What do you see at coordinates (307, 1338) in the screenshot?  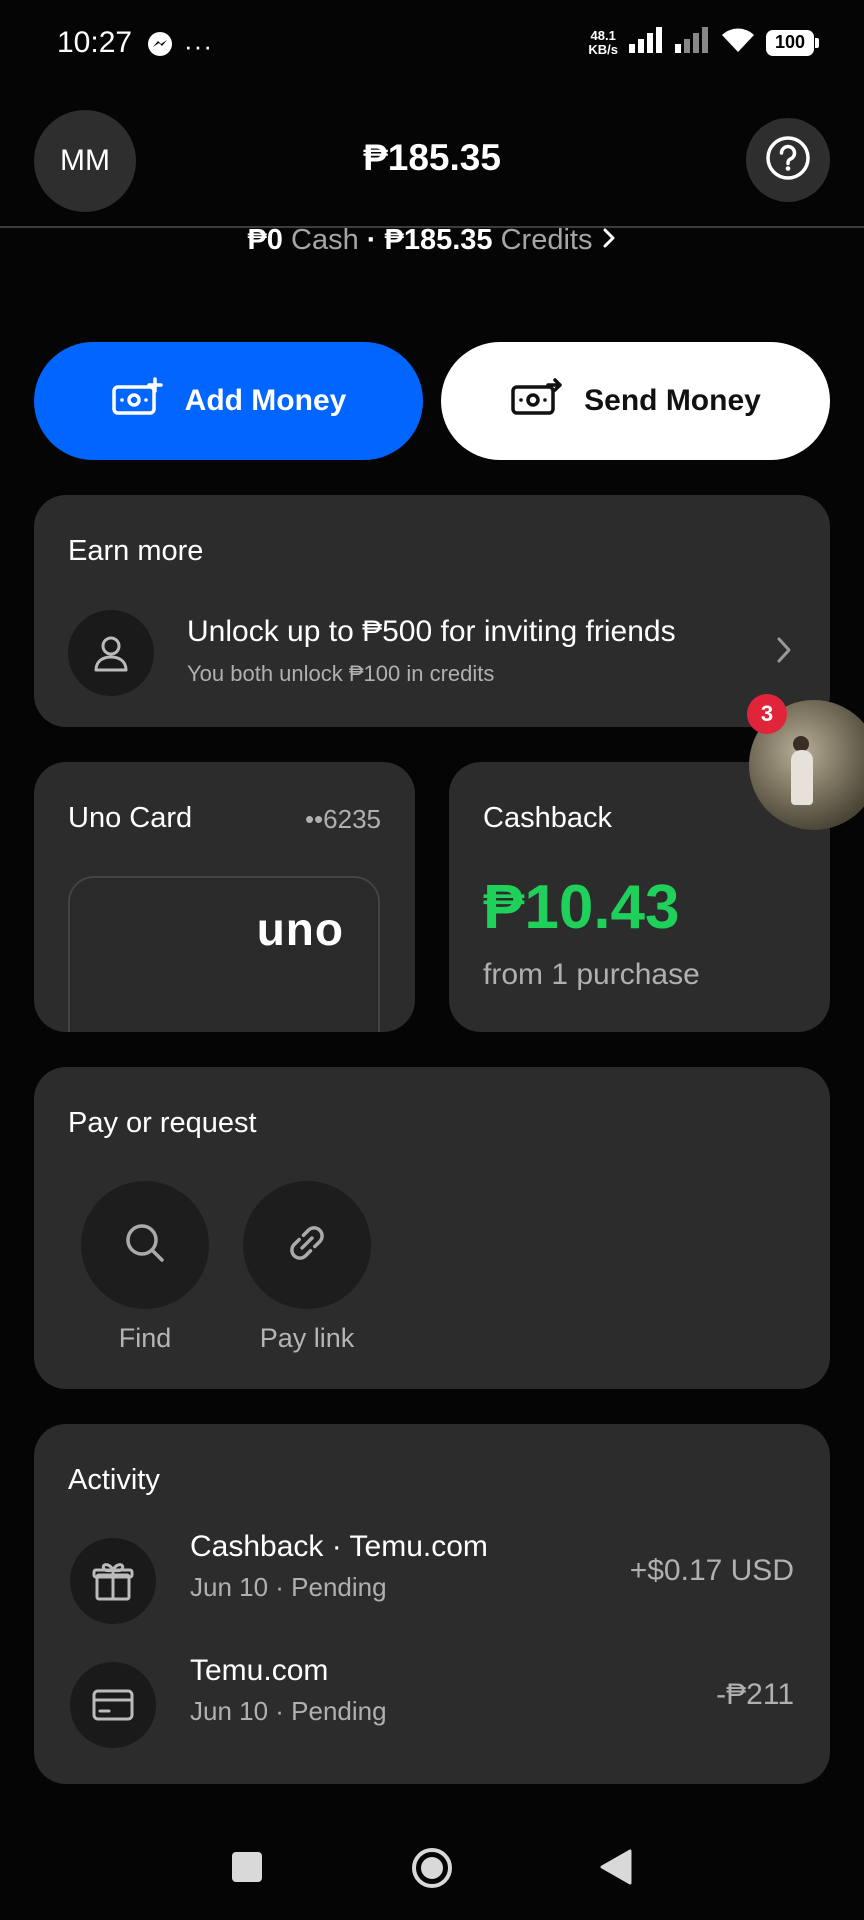 I see `pay-link-label: Pay link` at bounding box center [307, 1338].